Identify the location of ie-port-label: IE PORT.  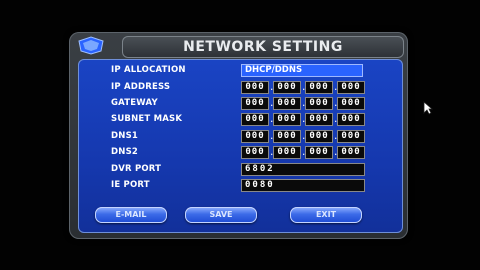
(130, 185).